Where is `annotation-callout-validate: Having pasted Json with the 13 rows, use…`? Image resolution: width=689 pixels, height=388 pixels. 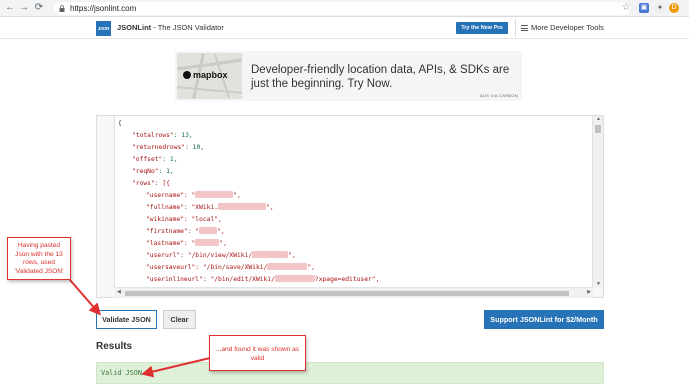 annotation-callout-validate: Having pasted Json with the 13 rows, use… is located at coordinates (39, 258).